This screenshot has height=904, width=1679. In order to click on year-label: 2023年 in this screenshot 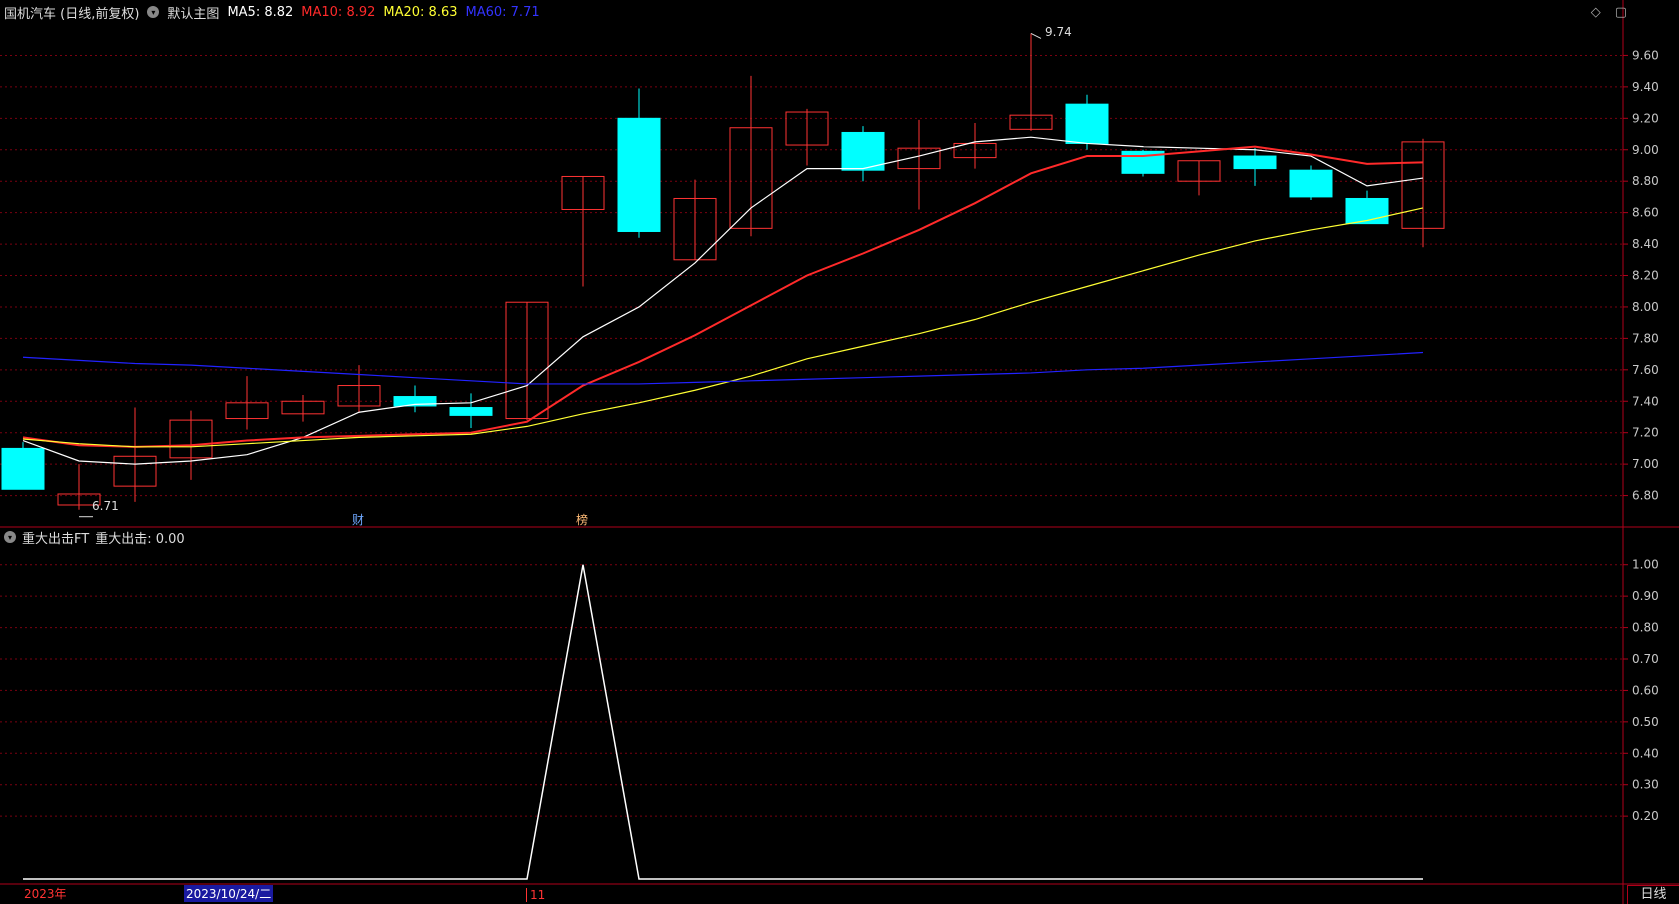, I will do `click(45, 894)`.